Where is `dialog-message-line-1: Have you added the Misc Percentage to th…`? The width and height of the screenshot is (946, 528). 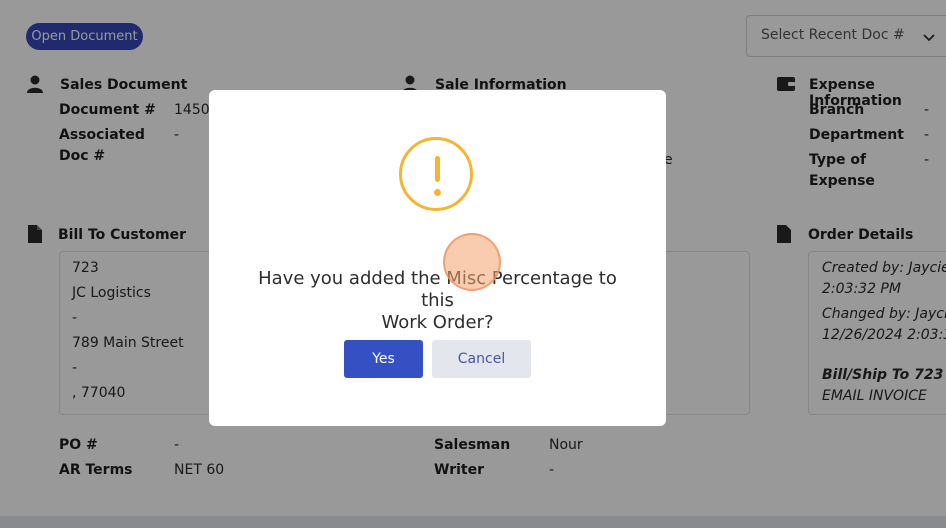 dialog-message-line-1: Have you added the Misc Percentage to th… is located at coordinates (437, 289).